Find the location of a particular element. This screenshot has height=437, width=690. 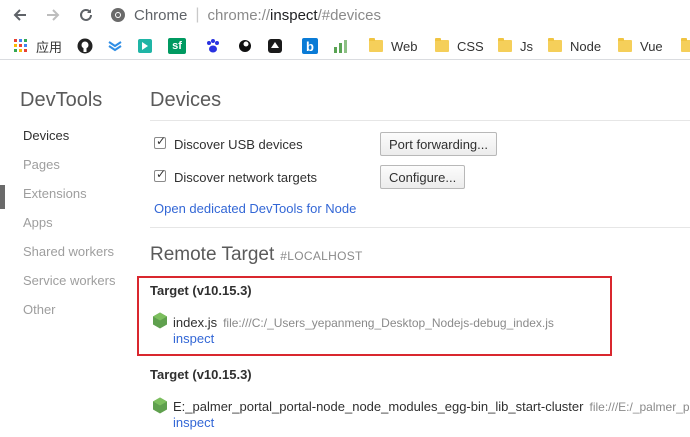

sidebar-item-extensions: Extensions is located at coordinates (55, 194).